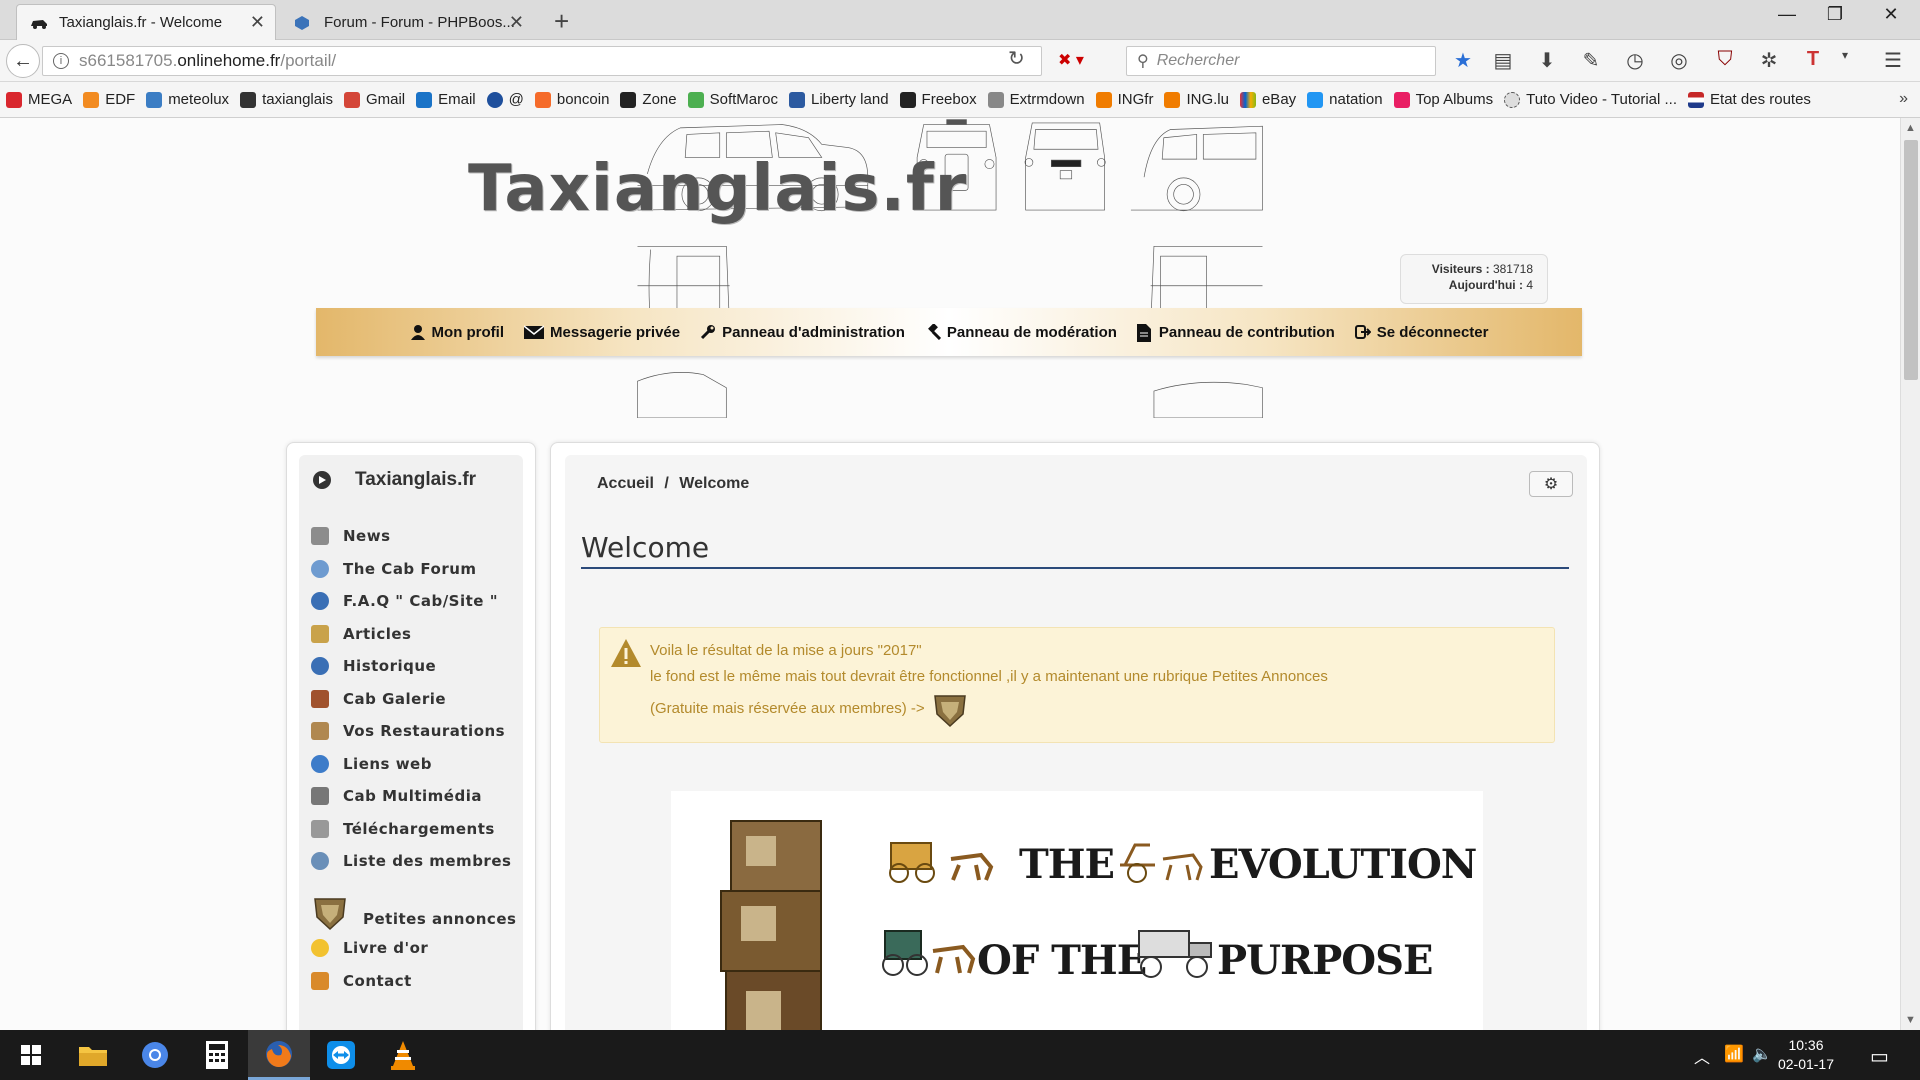 This screenshot has height=1080, width=1920. What do you see at coordinates (838, 99) in the screenshot?
I see `bookmark-liberty-land: Liberty land` at bounding box center [838, 99].